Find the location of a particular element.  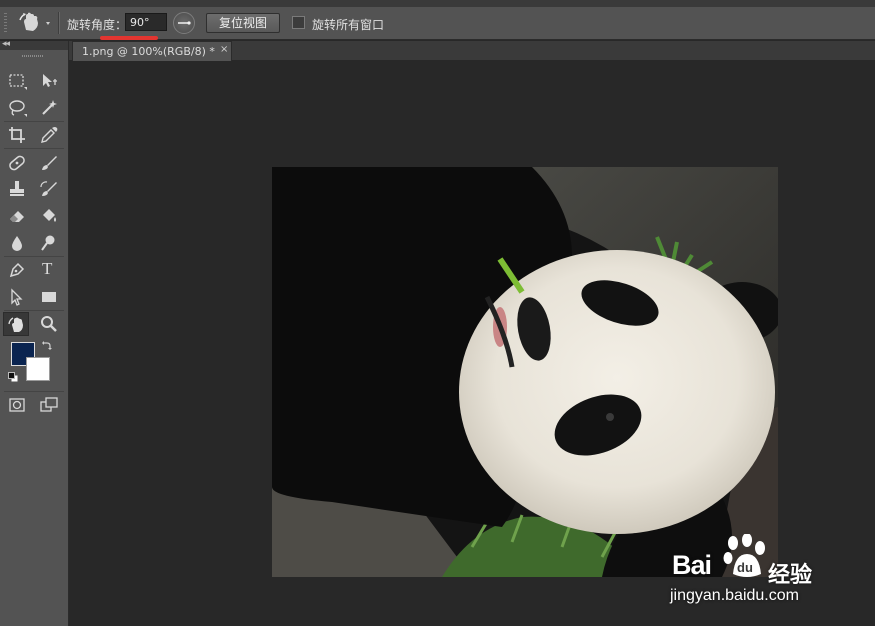

dodge-tool is located at coordinates (49, 243).